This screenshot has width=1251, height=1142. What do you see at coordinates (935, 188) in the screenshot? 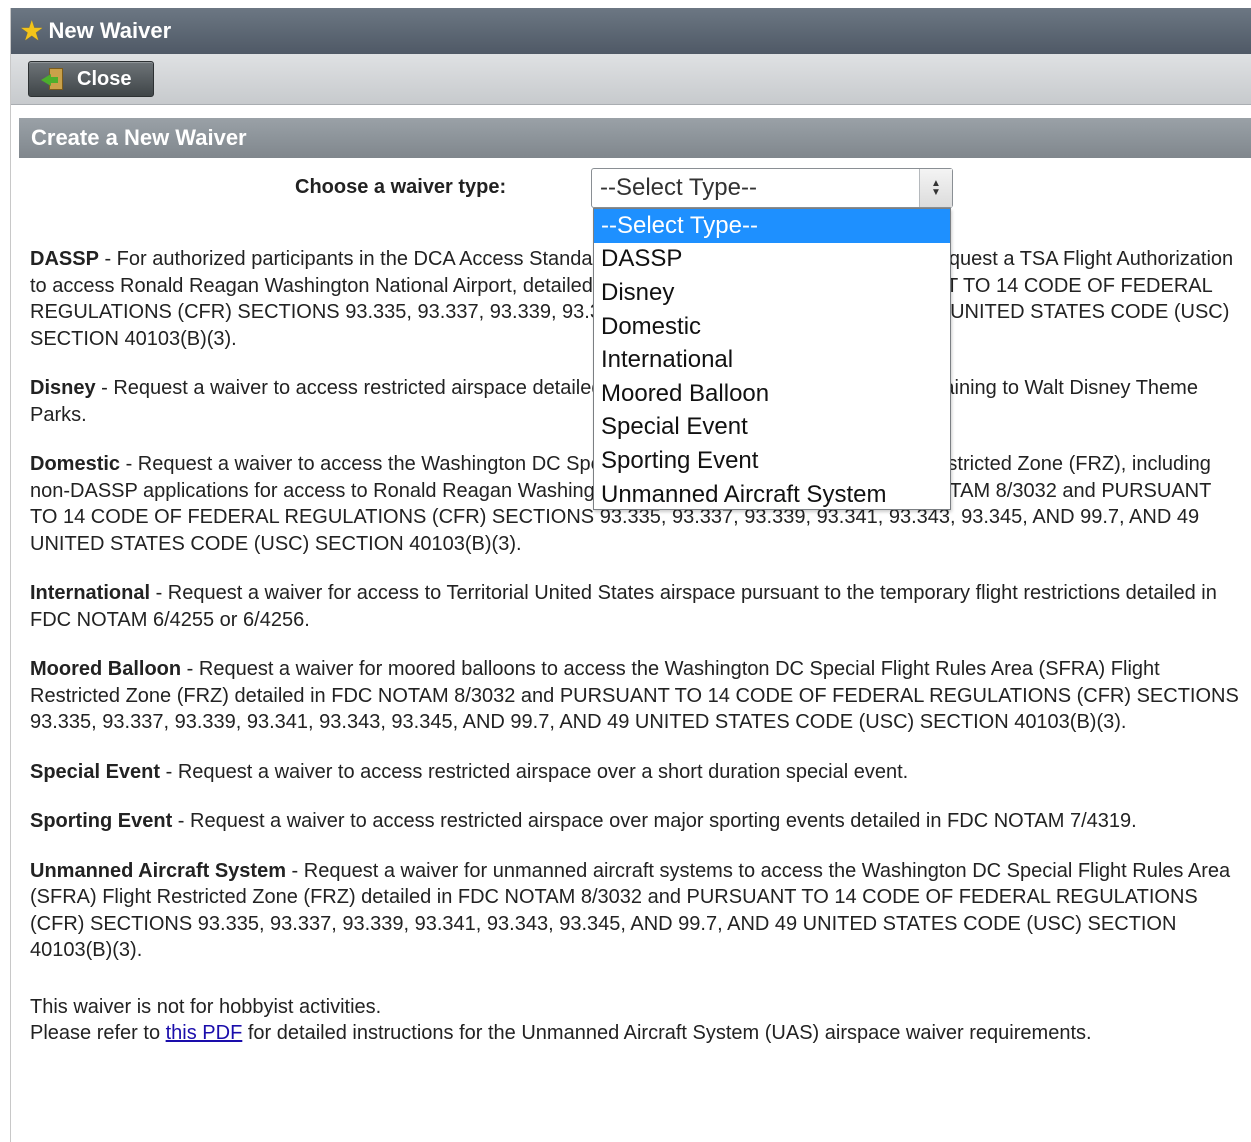
I see `select-arrows-icon: ▲ ▼` at bounding box center [935, 188].